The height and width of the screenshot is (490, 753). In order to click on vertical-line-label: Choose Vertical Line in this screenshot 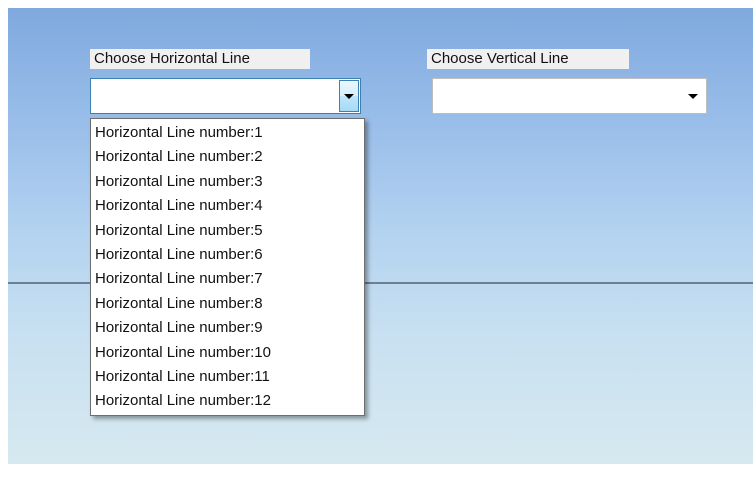, I will do `click(528, 59)`.